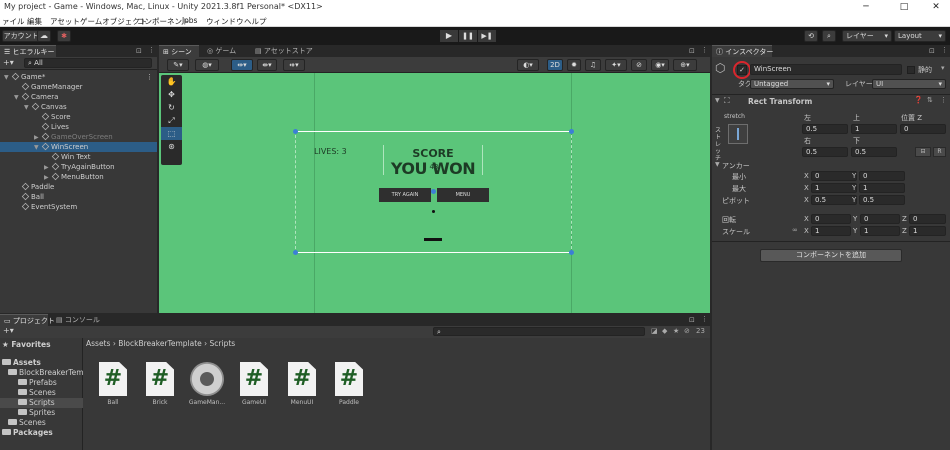 The height and width of the screenshot is (450, 950). What do you see at coordinates (639, 65) in the screenshot?
I see `visibility-icon: ⊘` at bounding box center [639, 65].